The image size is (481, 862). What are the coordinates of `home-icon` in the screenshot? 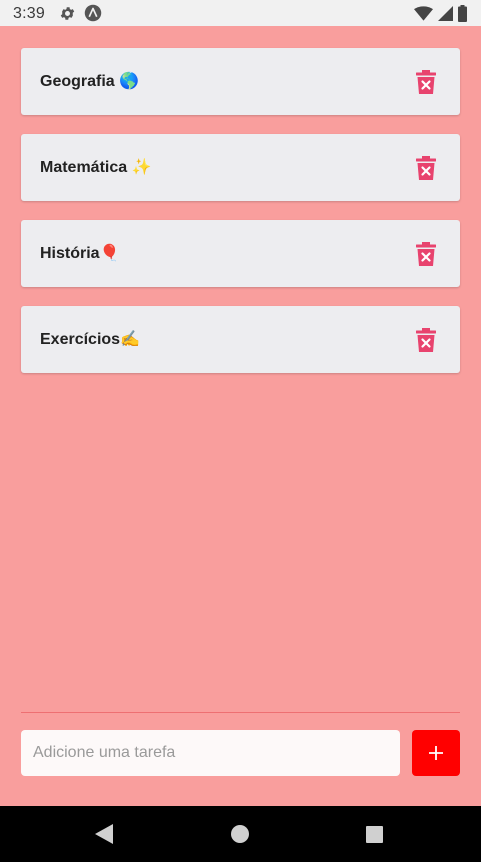 It's located at (240, 834).